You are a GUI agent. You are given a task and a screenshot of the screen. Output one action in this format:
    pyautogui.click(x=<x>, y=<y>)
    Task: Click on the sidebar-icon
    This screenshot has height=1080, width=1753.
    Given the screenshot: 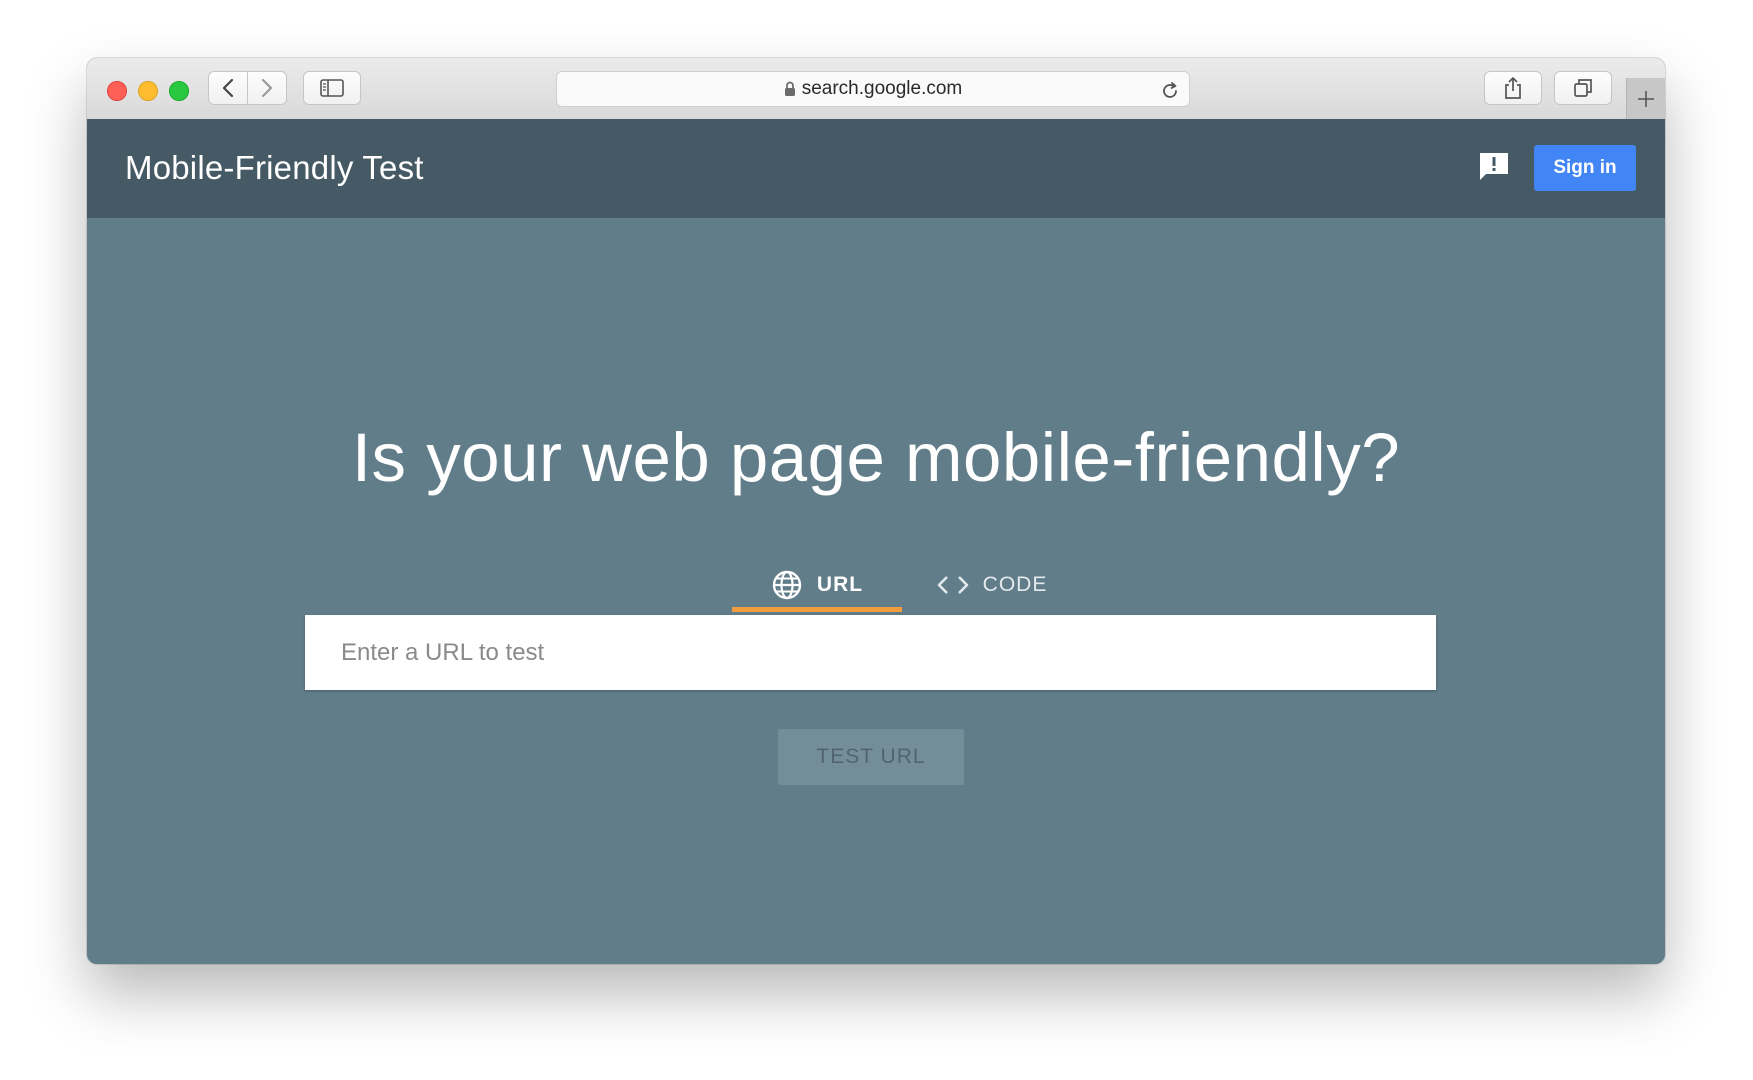 What is the action you would take?
    pyautogui.click(x=332, y=88)
    